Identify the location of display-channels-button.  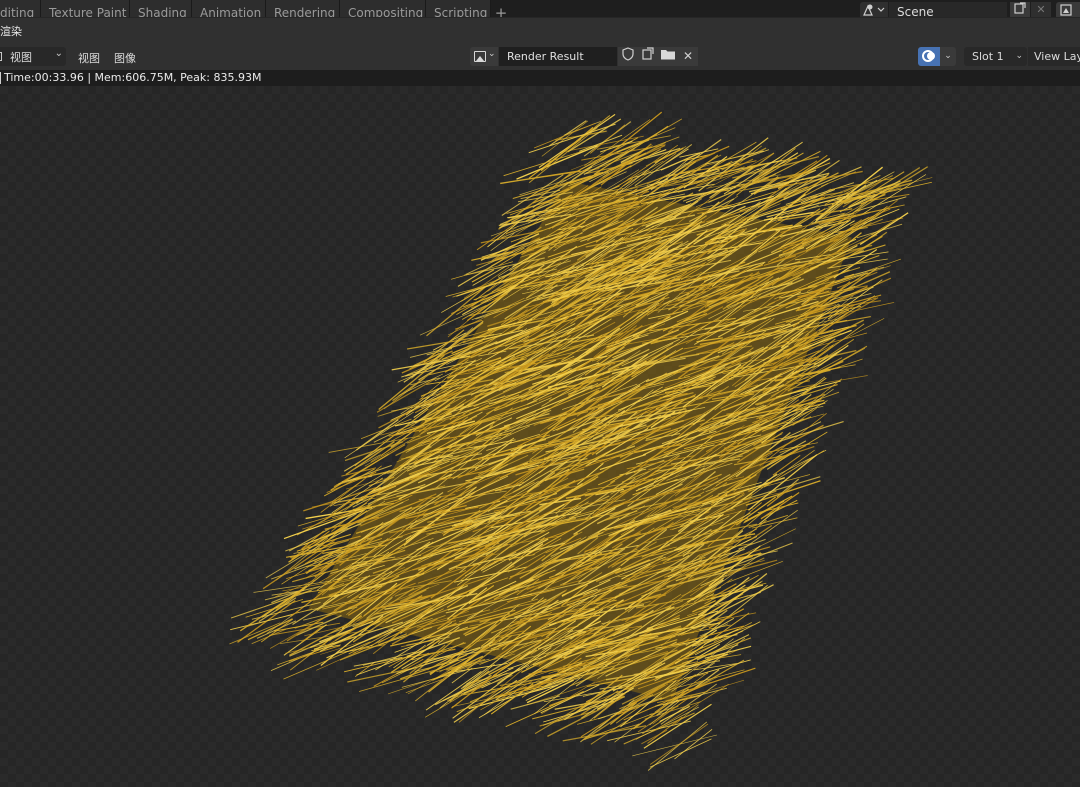
(929, 56).